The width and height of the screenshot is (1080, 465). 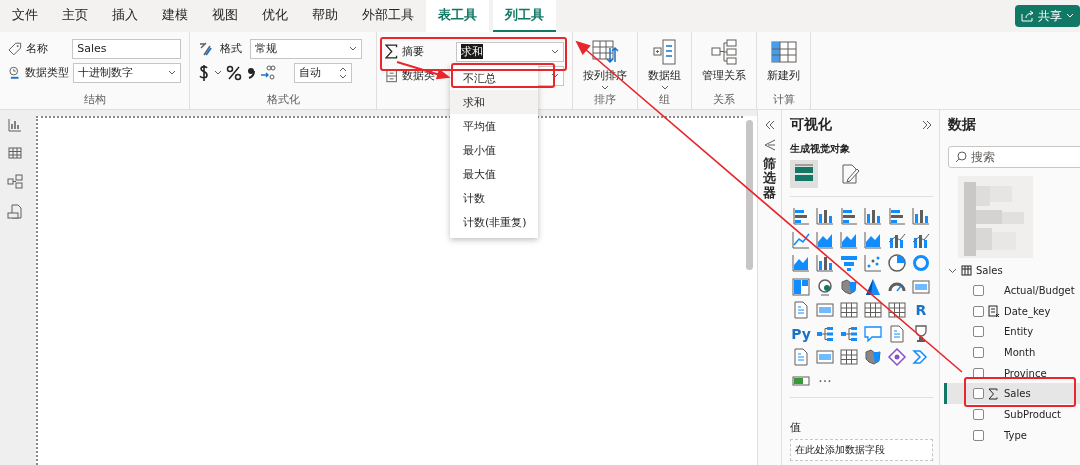 What do you see at coordinates (664, 99) in the screenshot?
I see `group-label: 组` at bounding box center [664, 99].